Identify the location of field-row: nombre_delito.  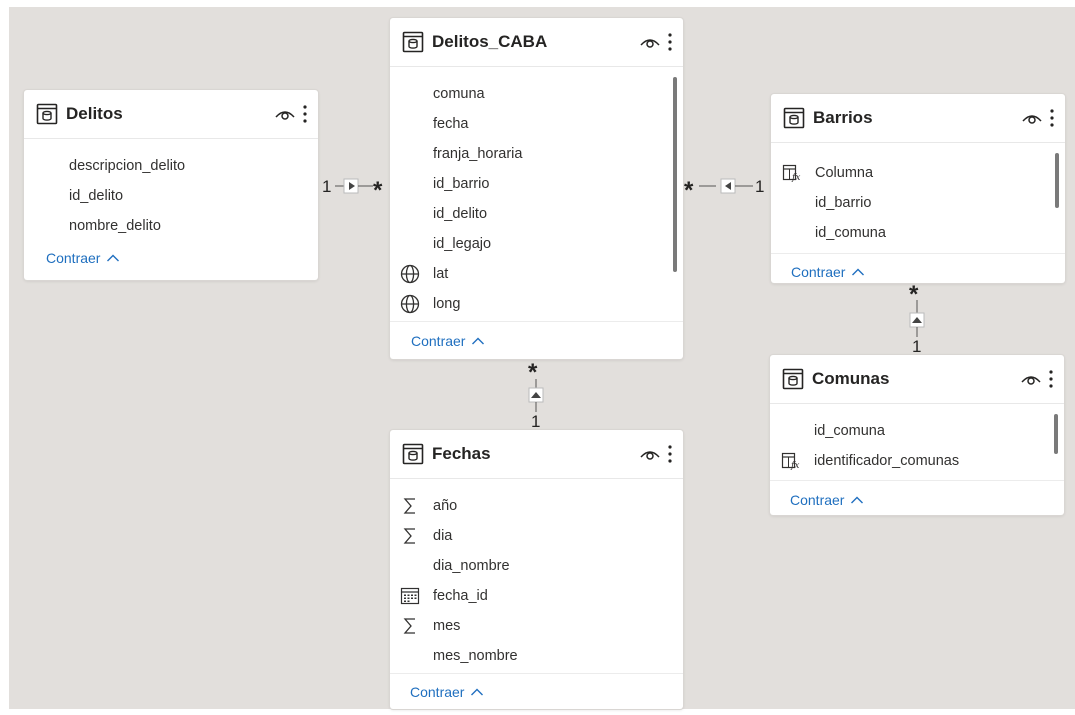
(171, 226).